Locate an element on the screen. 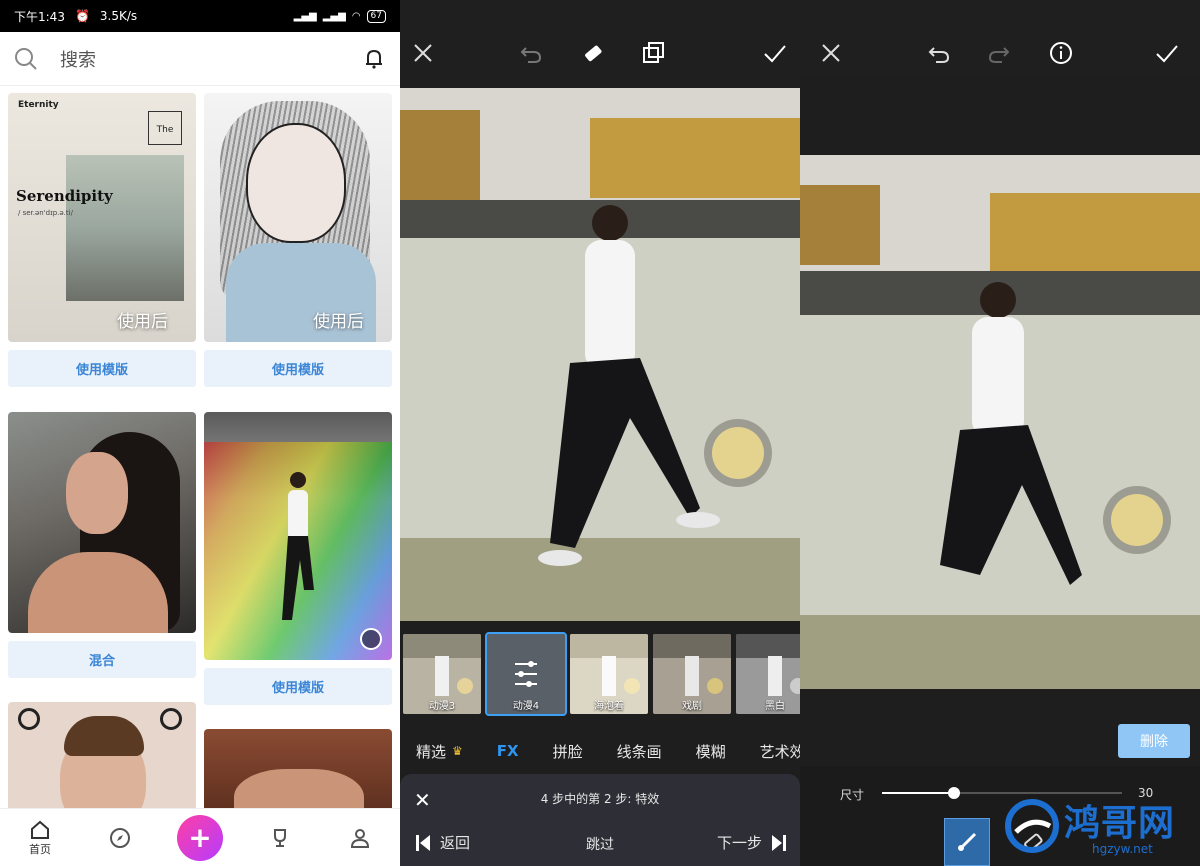 This screenshot has height=866, width=1200. site-watermark: 鸿哥网 hgzyw.net is located at coordinates (1100, 829).